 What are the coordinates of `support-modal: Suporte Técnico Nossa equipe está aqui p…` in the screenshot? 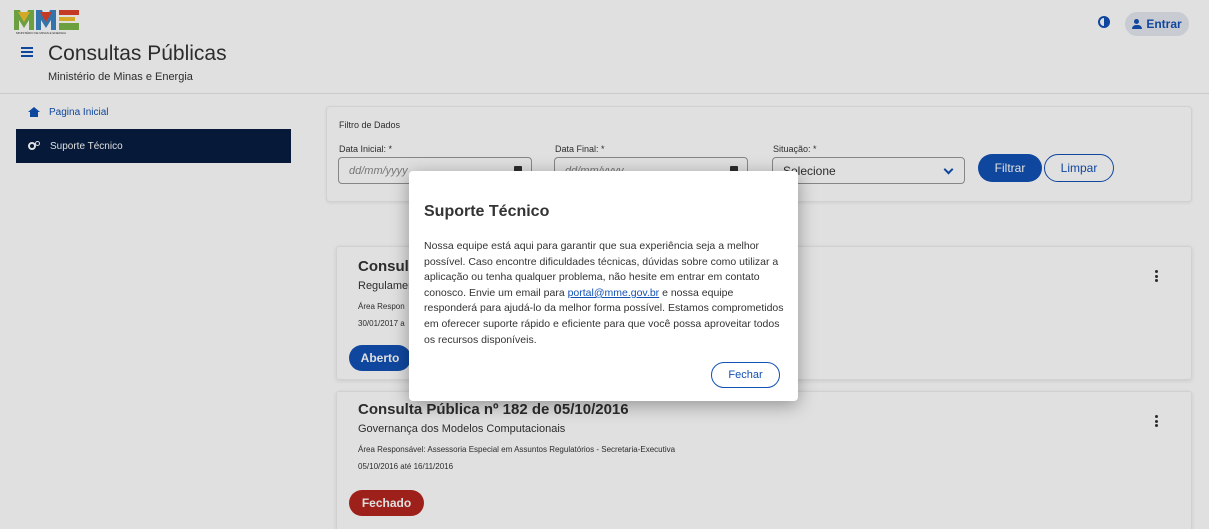 It's located at (603, 286).